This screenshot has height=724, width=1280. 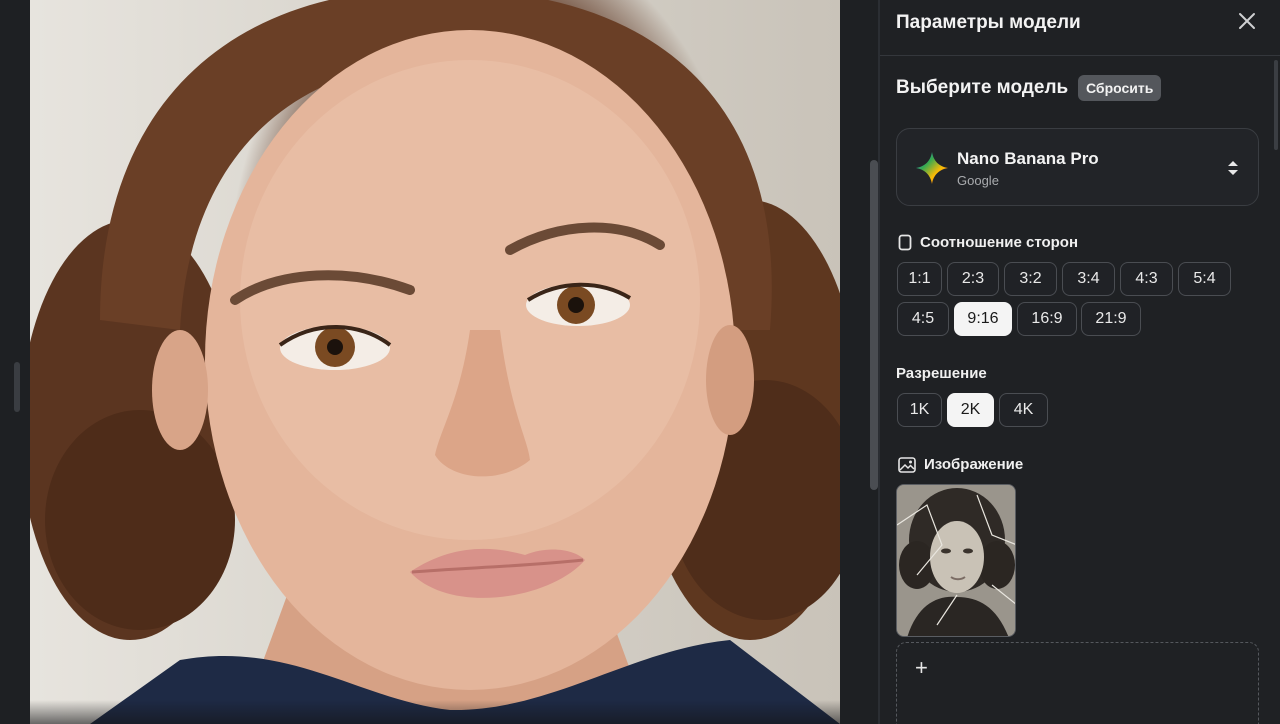 I want to click on resize-handle, so click(x=17, y=387).